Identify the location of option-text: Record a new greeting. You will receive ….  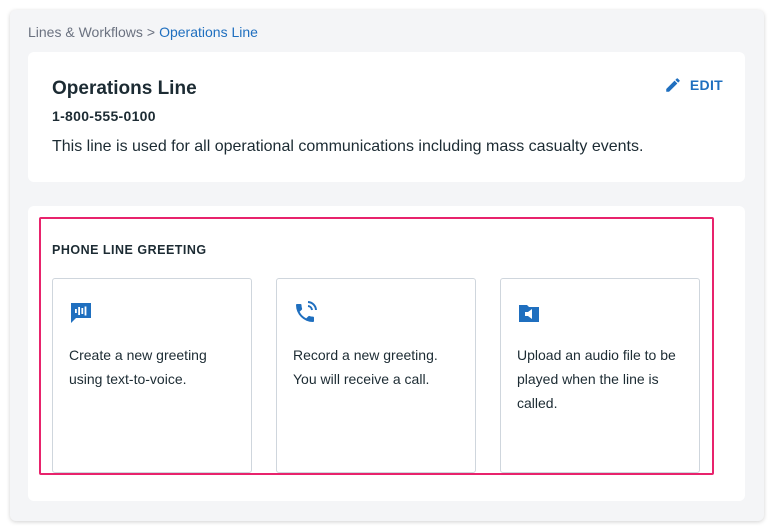
(365, 367).